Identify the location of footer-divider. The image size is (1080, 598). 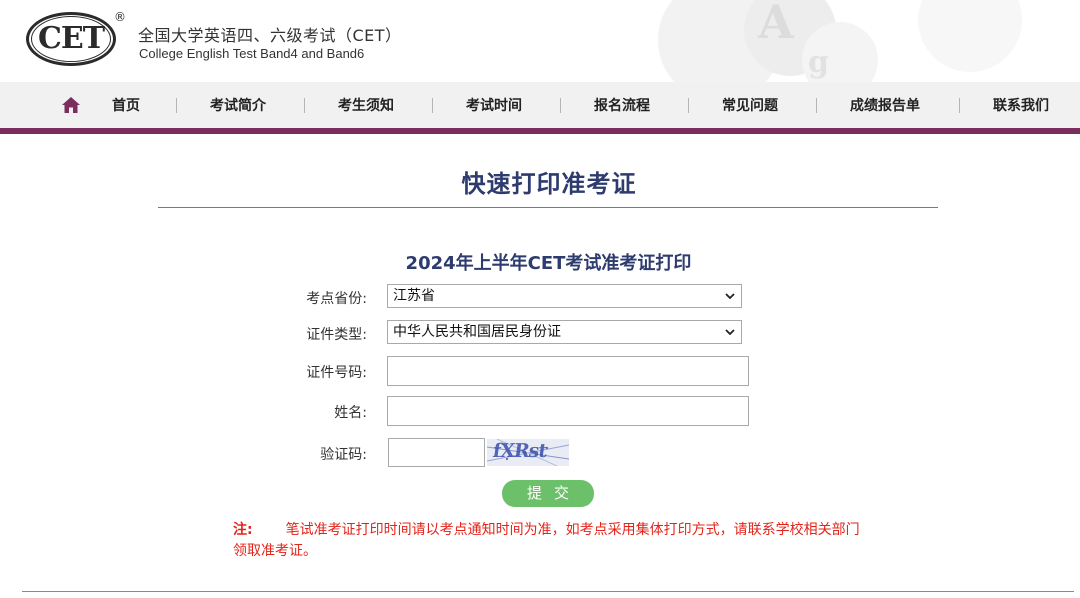
(548, 591).